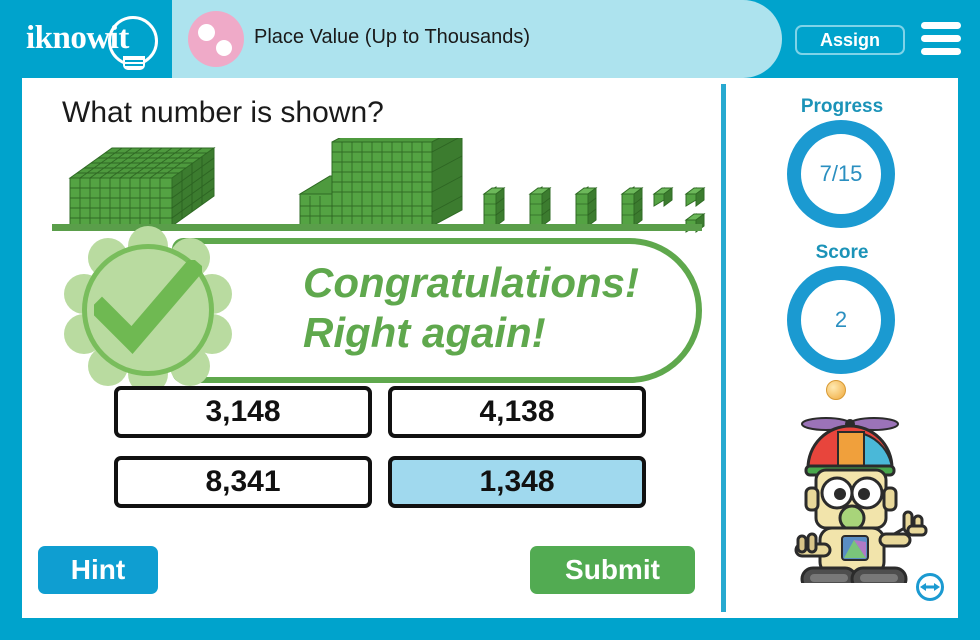  I want to click on avatar-dot-two, so click(224, 48).